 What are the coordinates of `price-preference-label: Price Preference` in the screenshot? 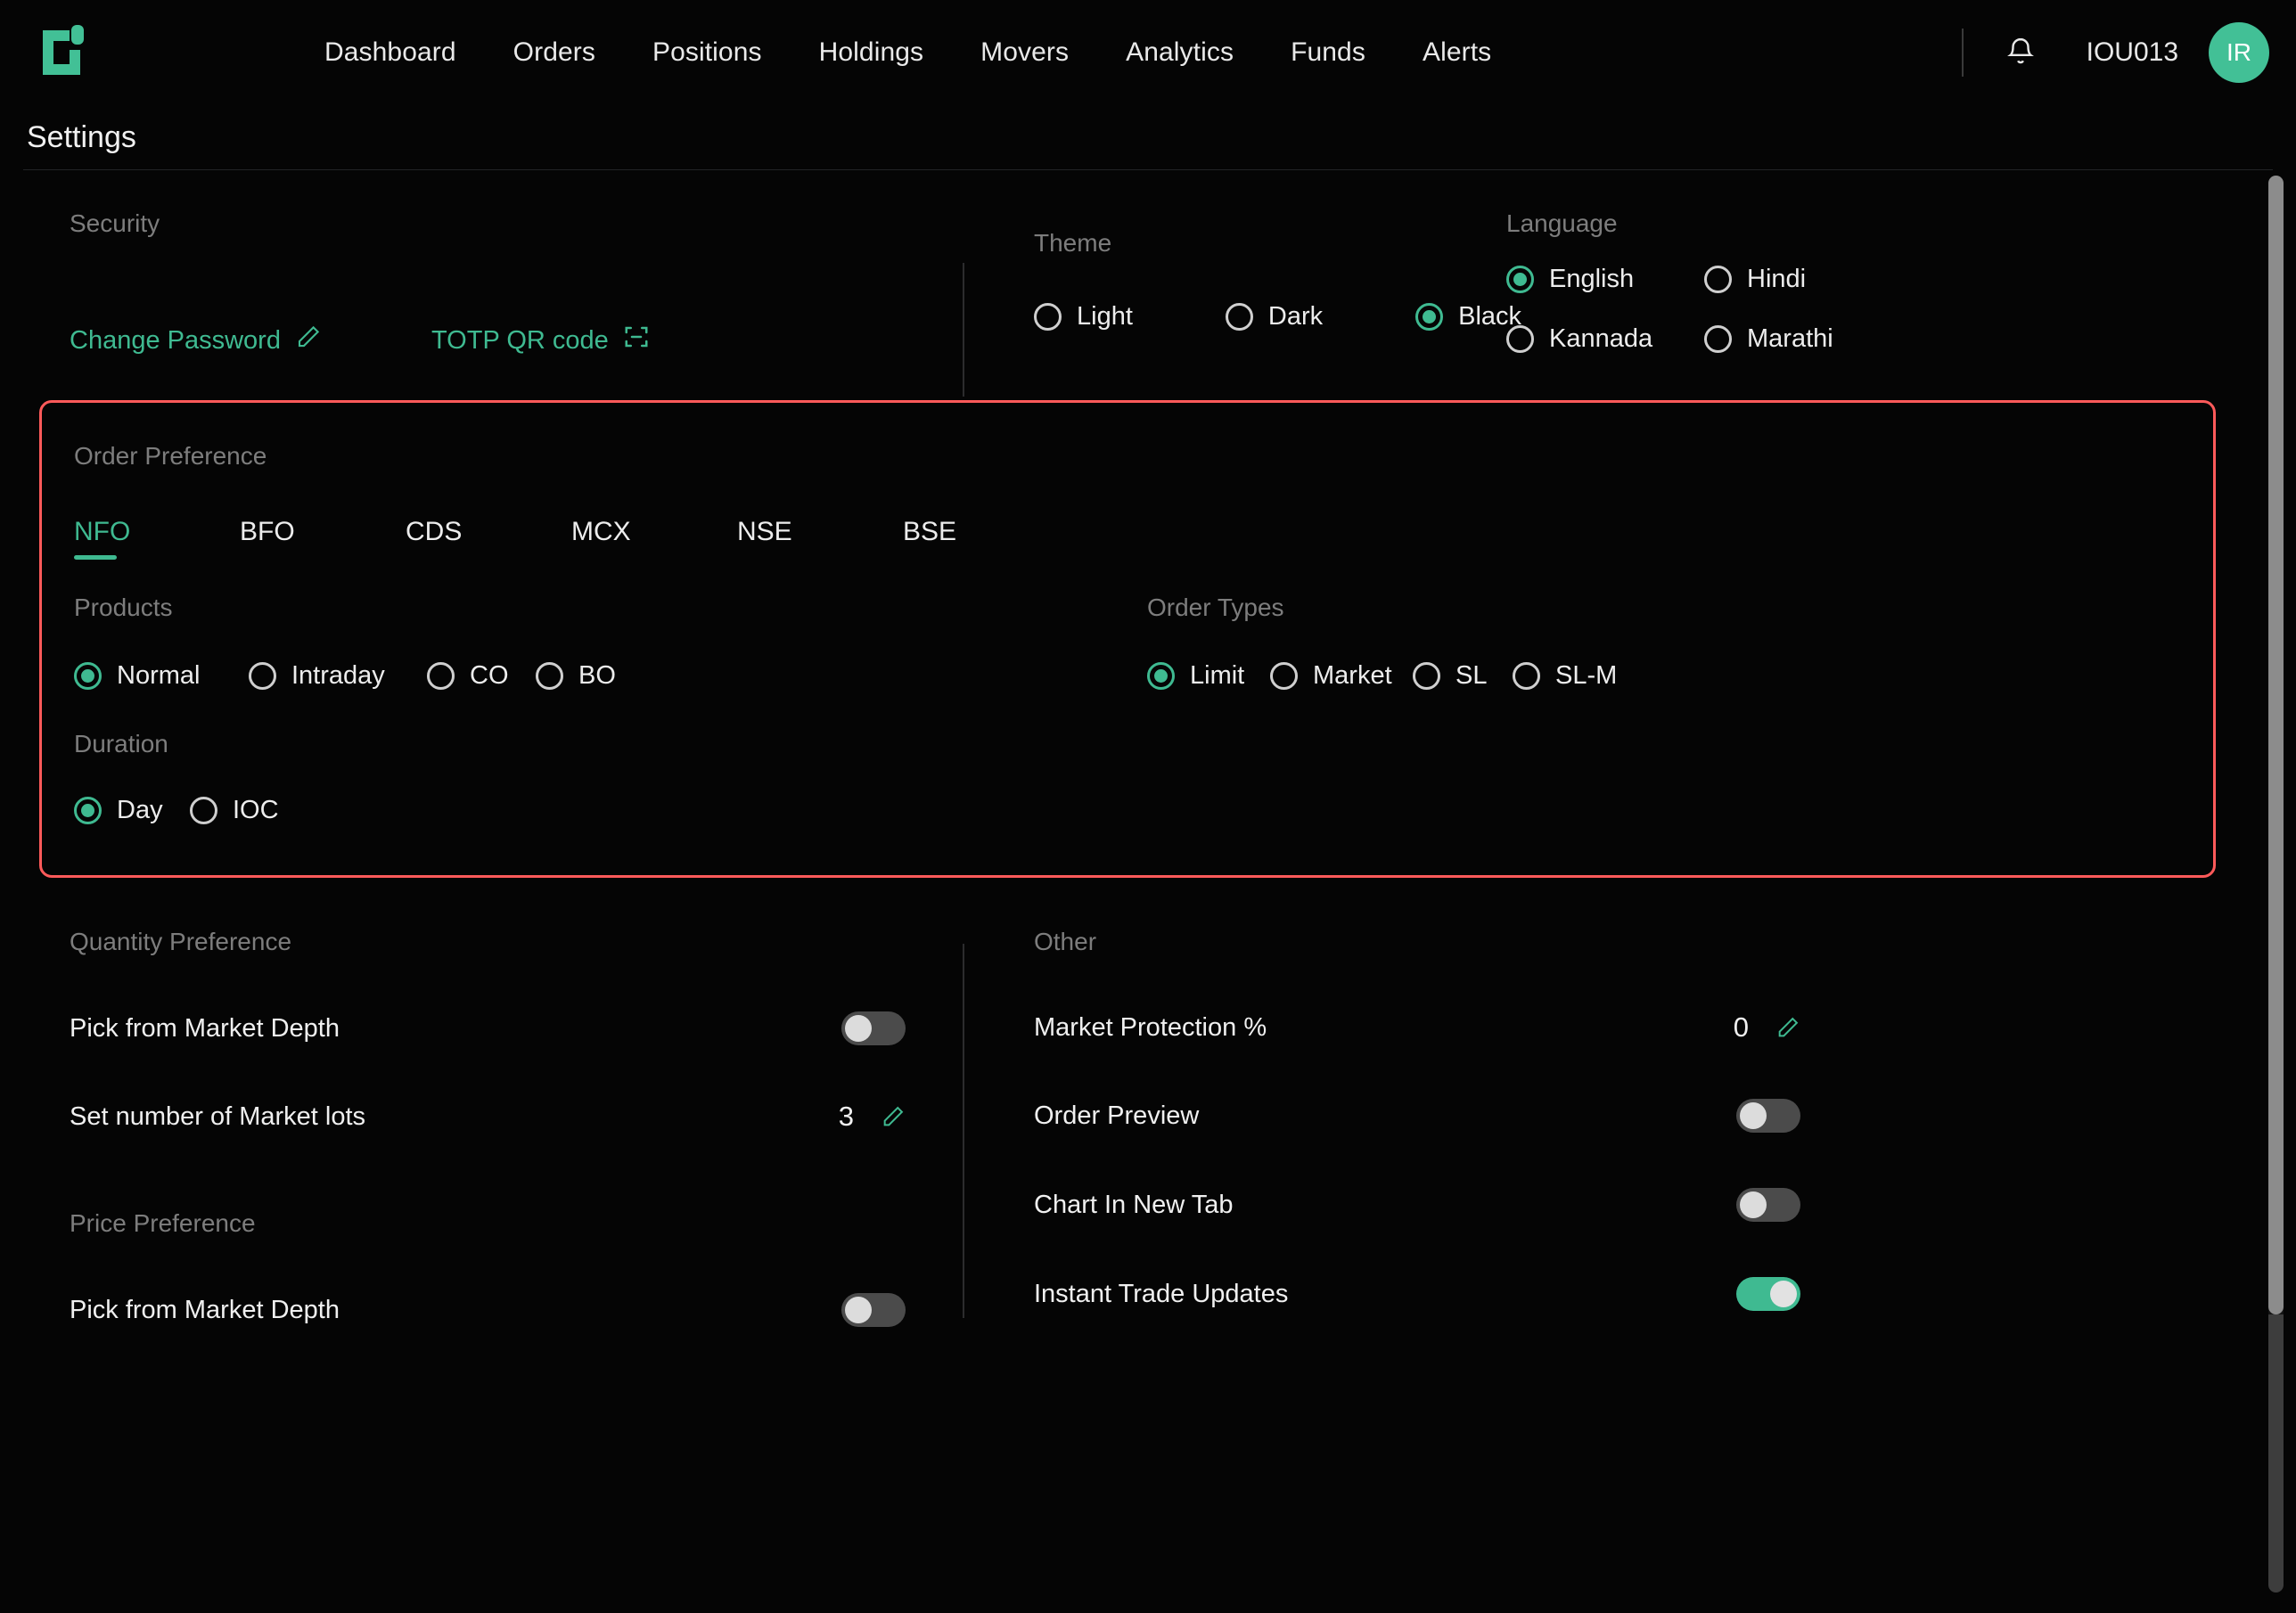 It's located at (163, 1223).